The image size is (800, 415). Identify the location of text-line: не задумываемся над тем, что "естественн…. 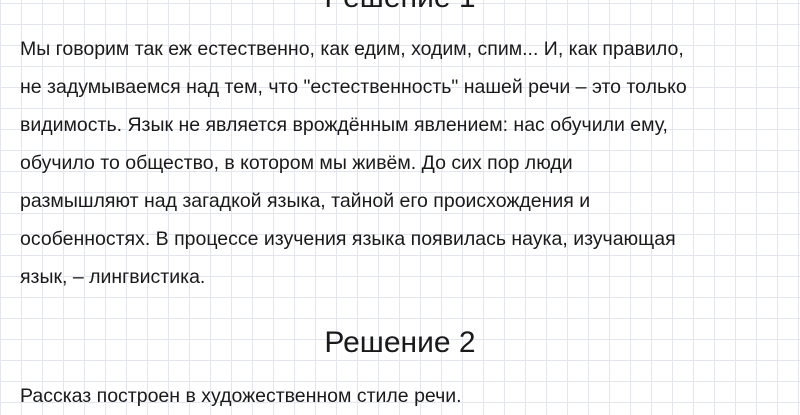
(353, 87).